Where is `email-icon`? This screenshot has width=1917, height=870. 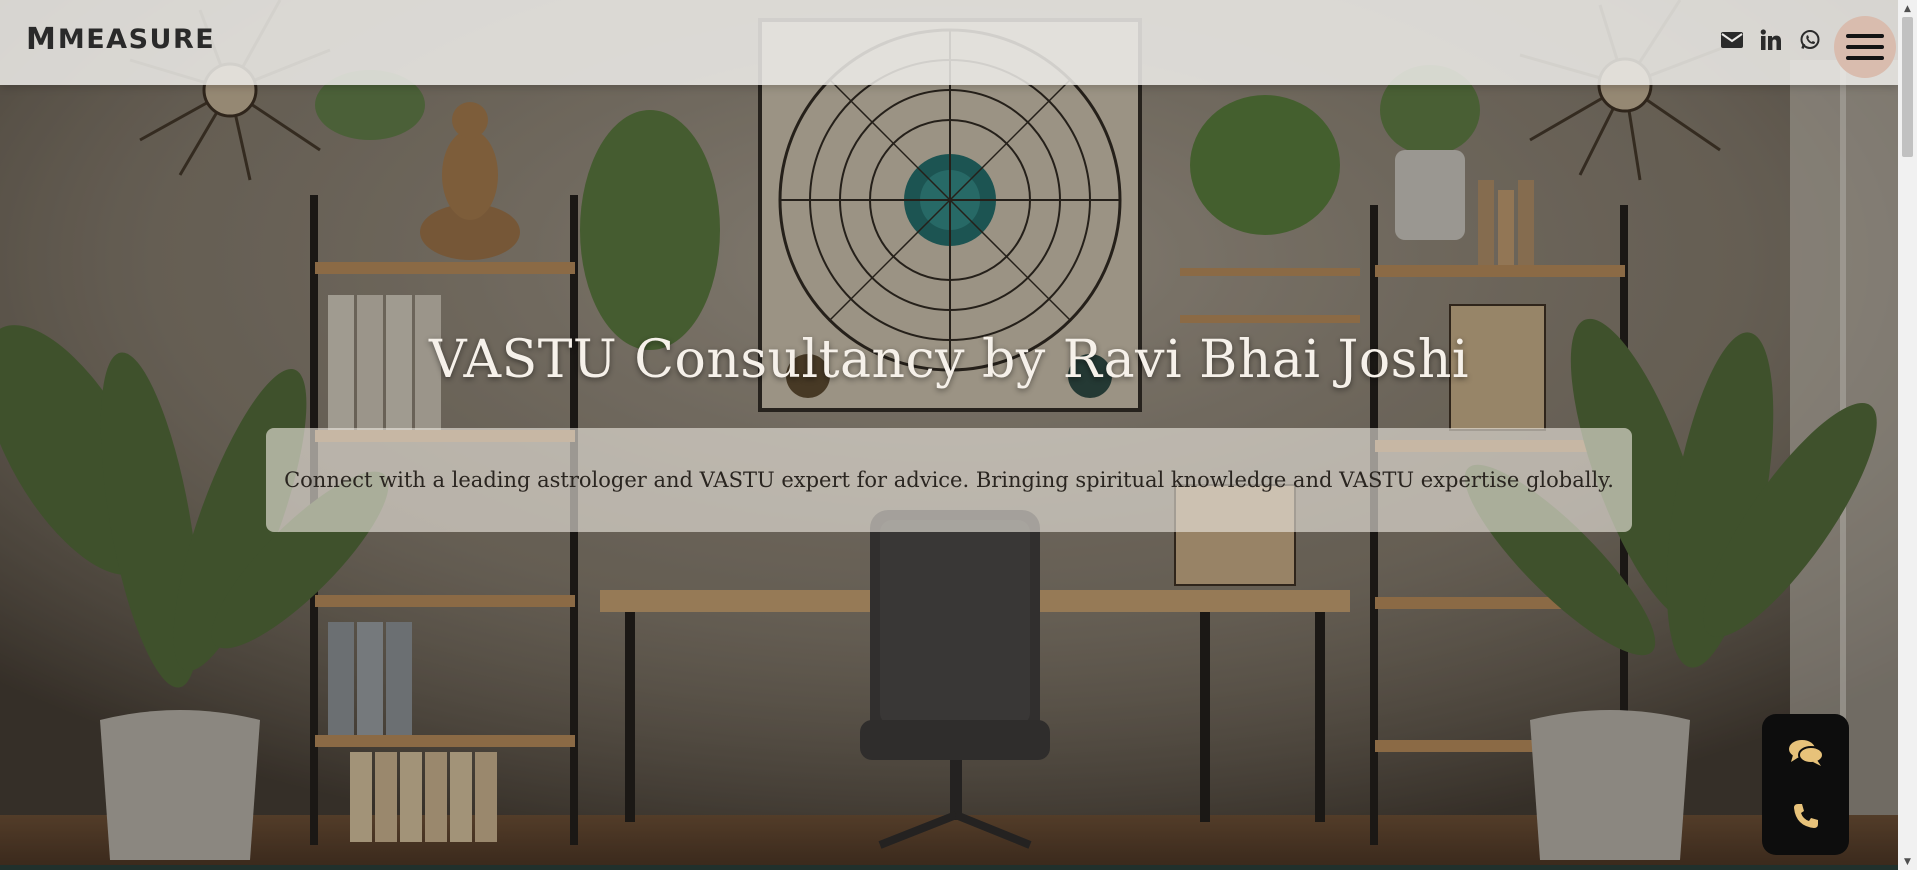
email-icon is located at coordinates (1732, 40).